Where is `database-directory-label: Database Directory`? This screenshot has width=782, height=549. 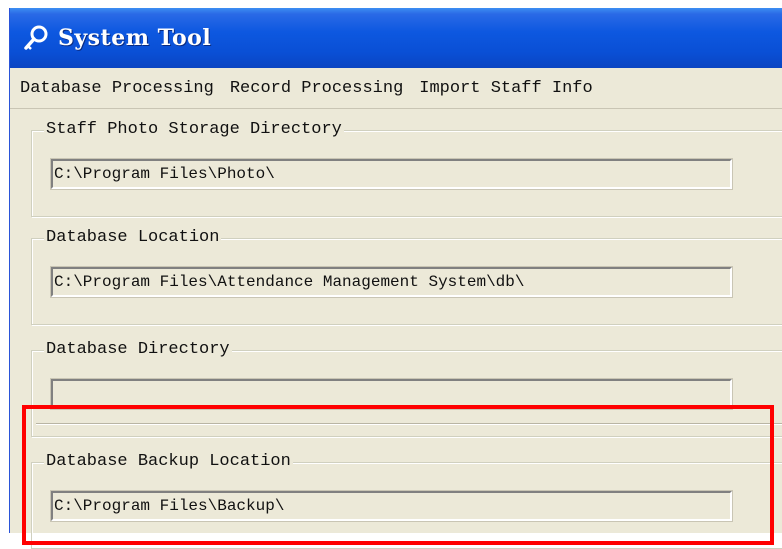 database-directory-label: Database Directory is located at coordinates (138, 350).